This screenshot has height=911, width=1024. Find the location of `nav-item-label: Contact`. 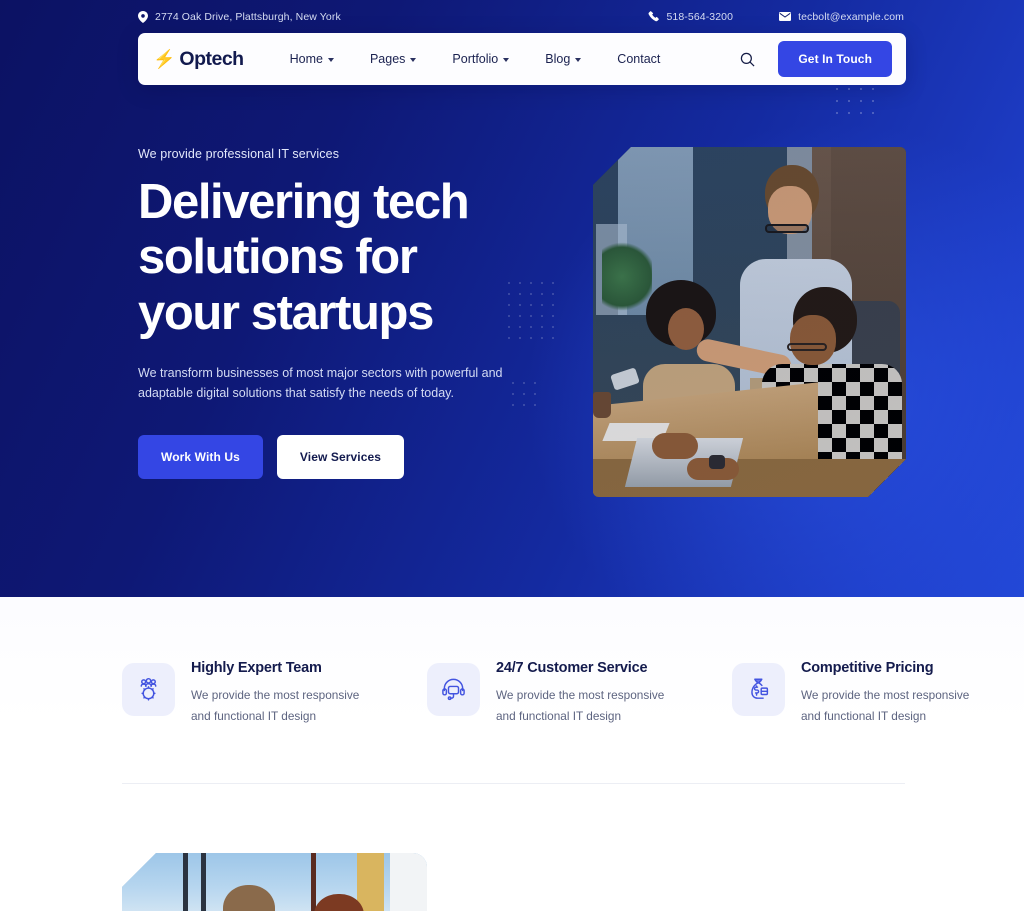

nav-item-label: Contact is located at coordinates (639, 59).